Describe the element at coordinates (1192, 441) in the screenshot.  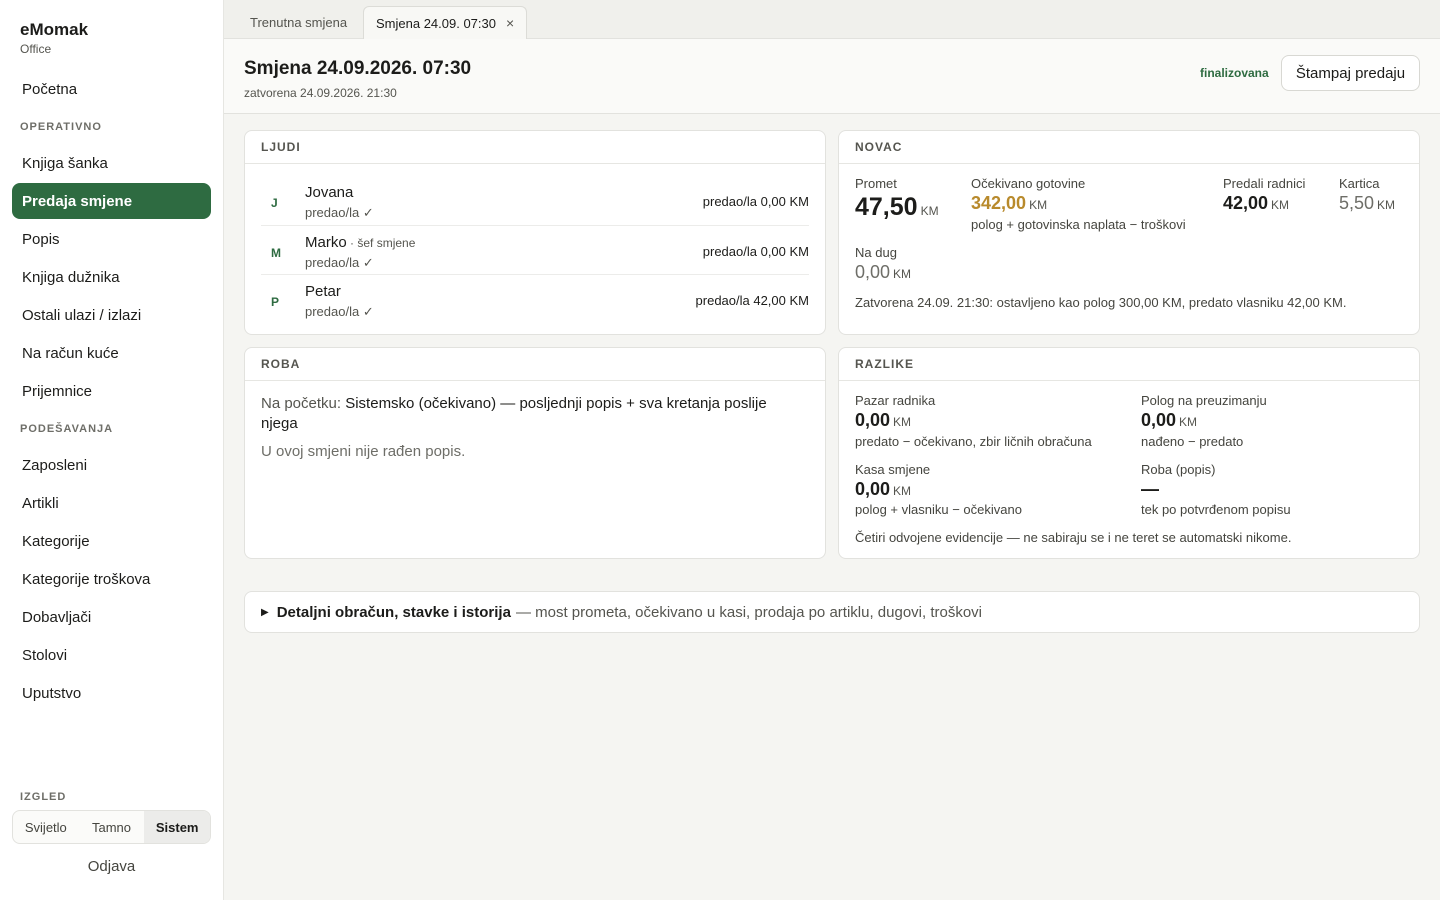
I see `float-takeover-note: nađeno − predato` at that location.